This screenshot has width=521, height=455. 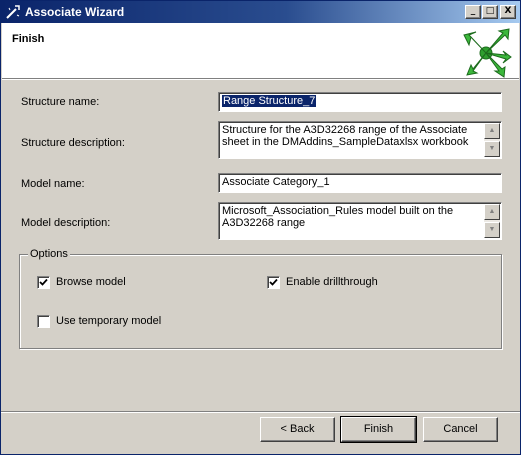 I want to click on browse-model-checkbox, so click(x=43, y=282).